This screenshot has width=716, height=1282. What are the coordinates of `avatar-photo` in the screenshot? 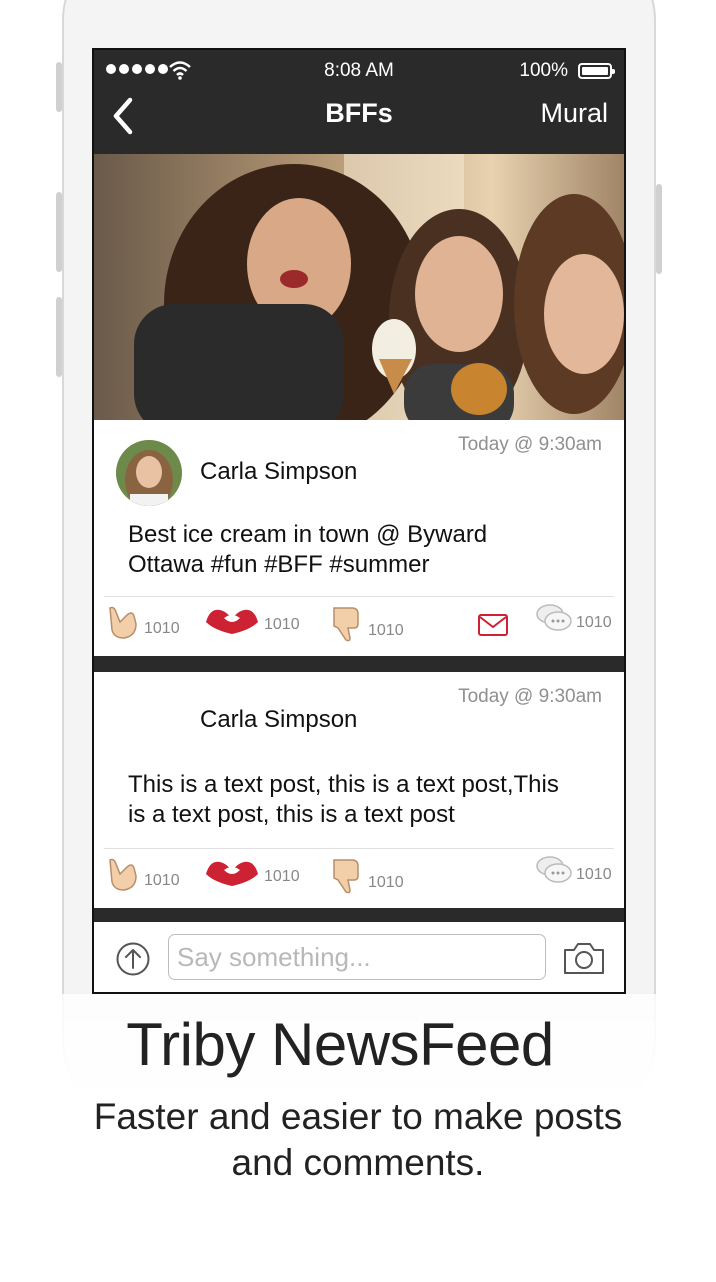 It's located at (149, 473).